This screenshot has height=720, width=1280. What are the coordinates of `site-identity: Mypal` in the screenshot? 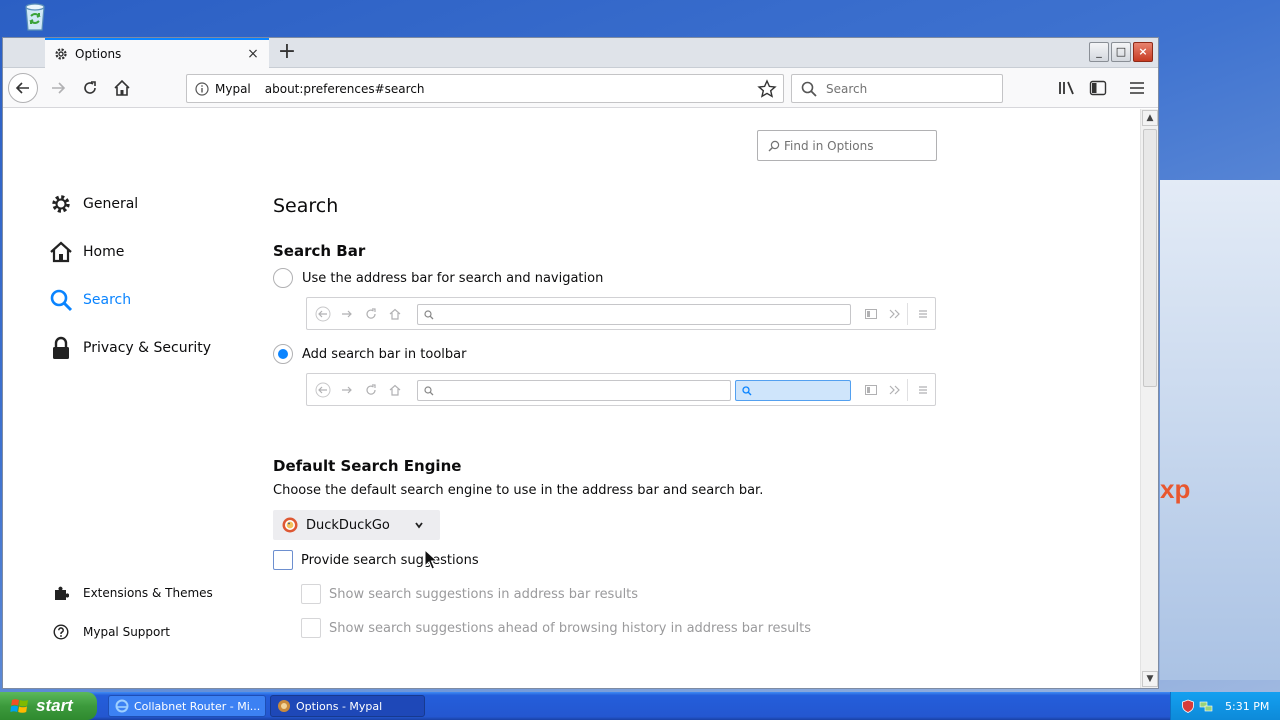 It's located at (240, 89).